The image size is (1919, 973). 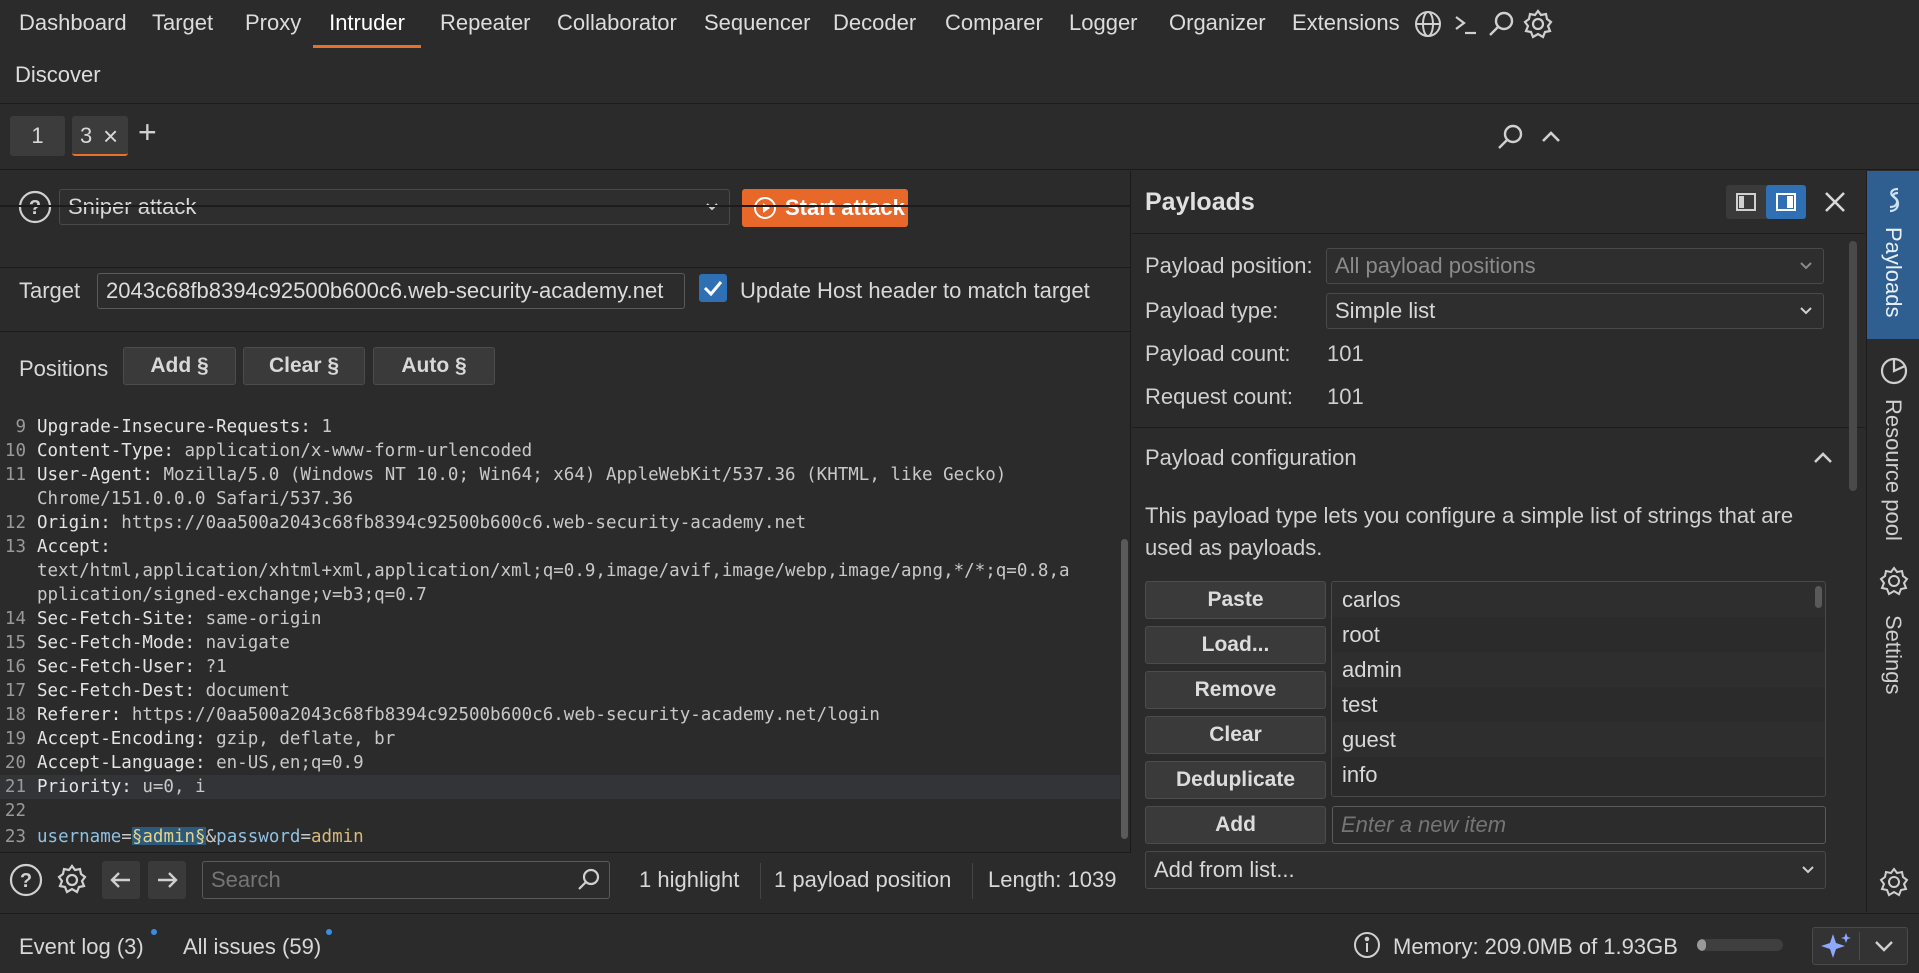 I want to click on add-tab-icon: +, so click(x=147, y=132).